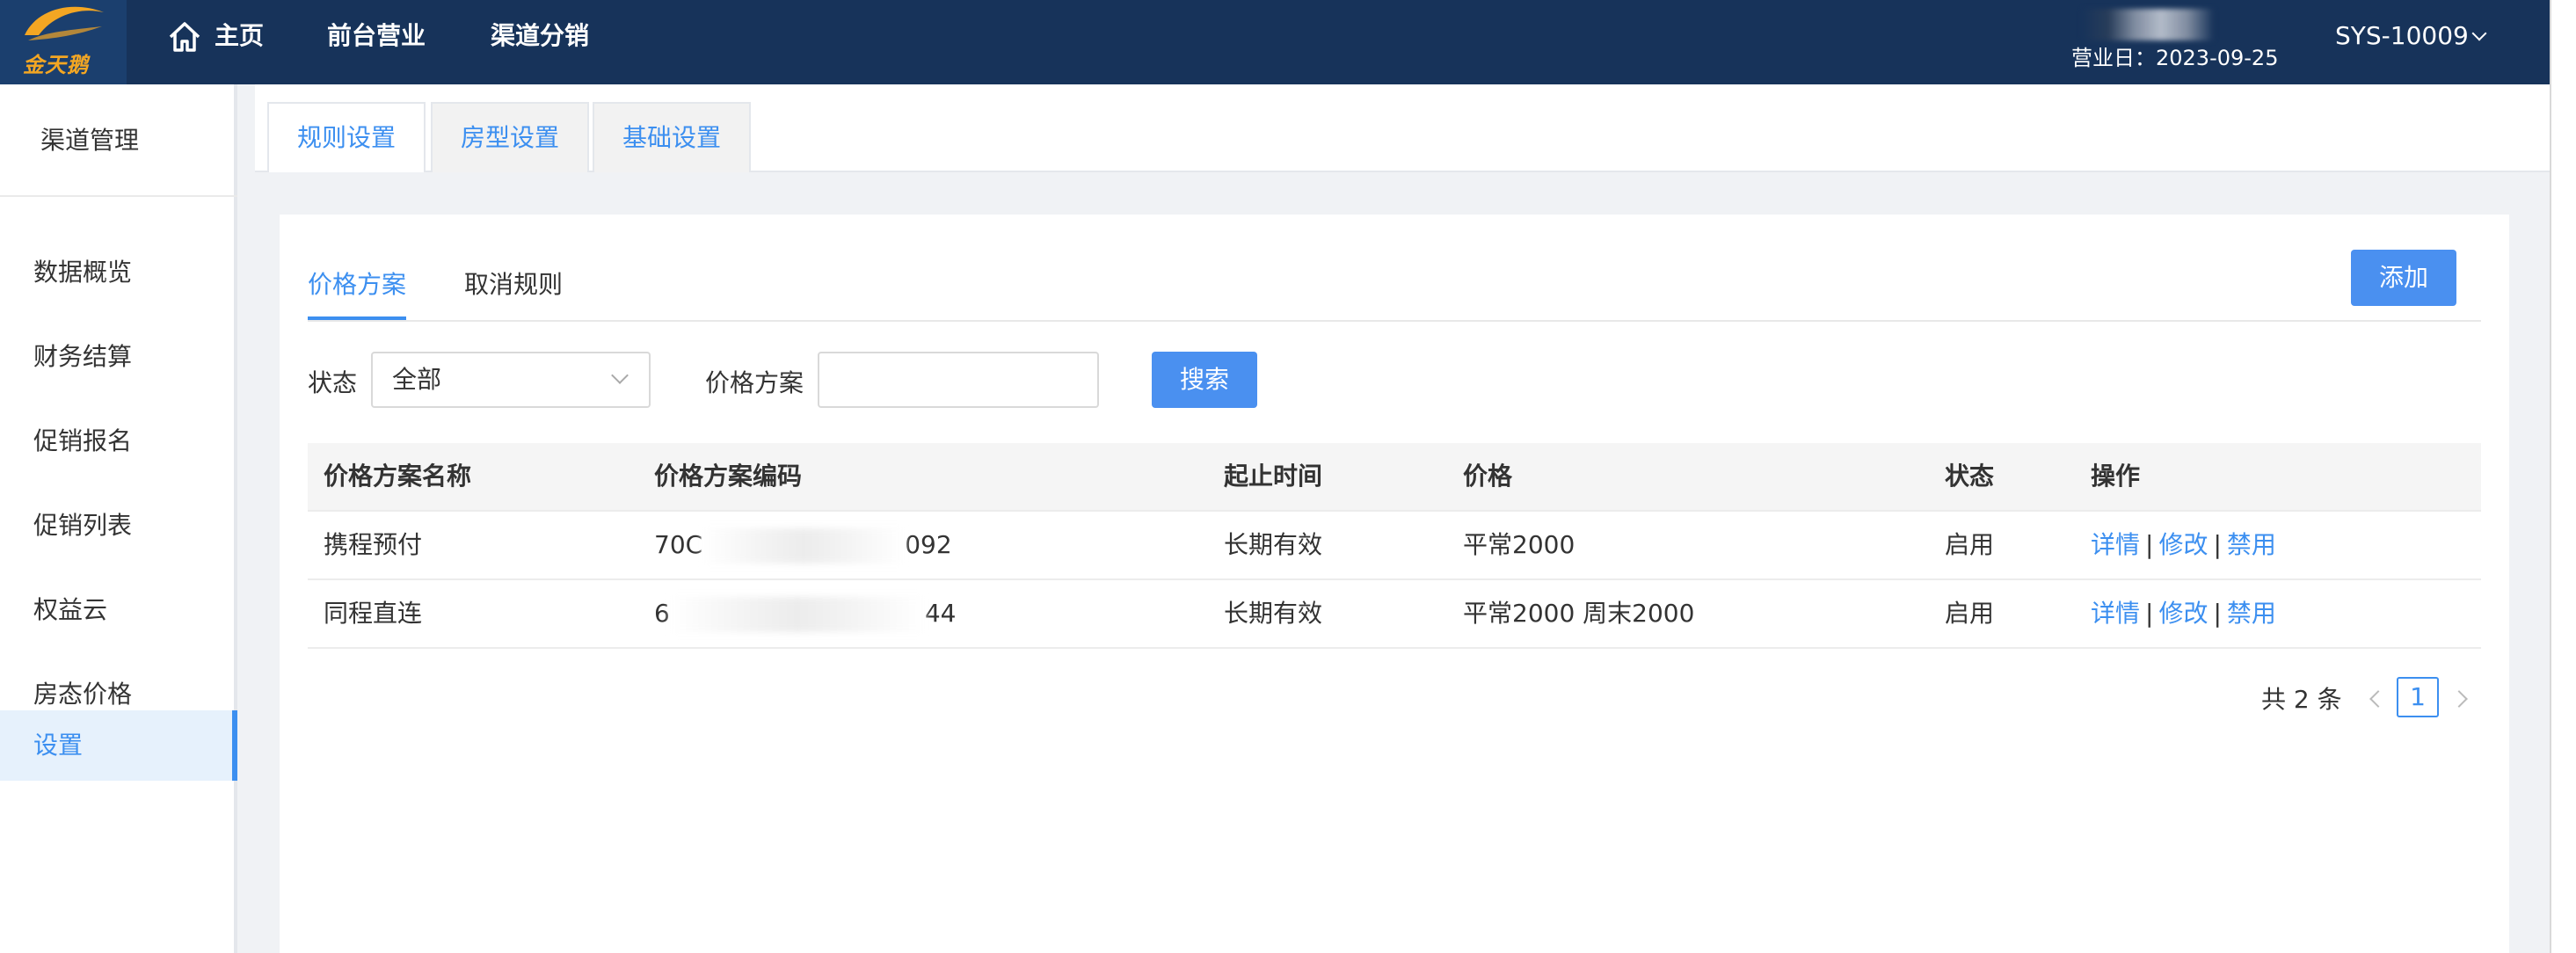  I want to click on home-icon, so click(184, 37).